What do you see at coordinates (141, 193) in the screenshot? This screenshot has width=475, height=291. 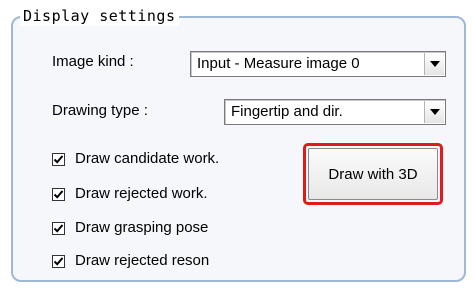 I see `checkbox-label: Draw rejected work.` at bounding box center [141, 193].